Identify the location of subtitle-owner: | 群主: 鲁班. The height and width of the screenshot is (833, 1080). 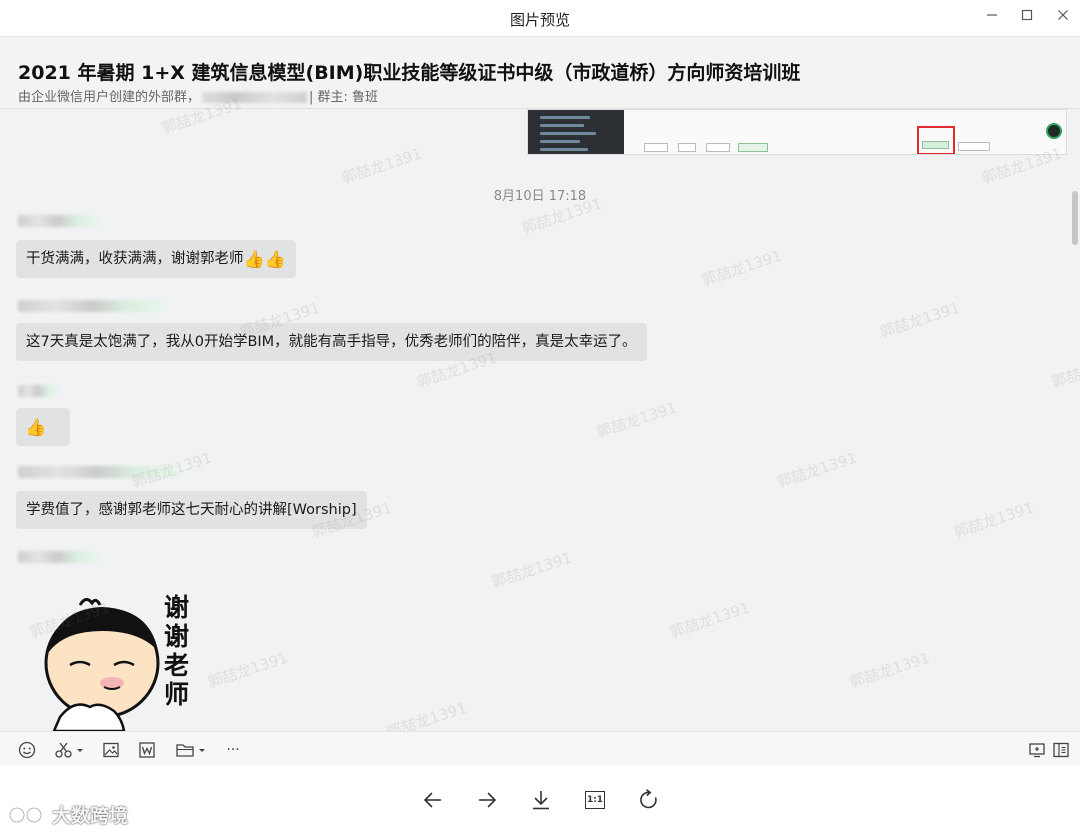
(344, 97).